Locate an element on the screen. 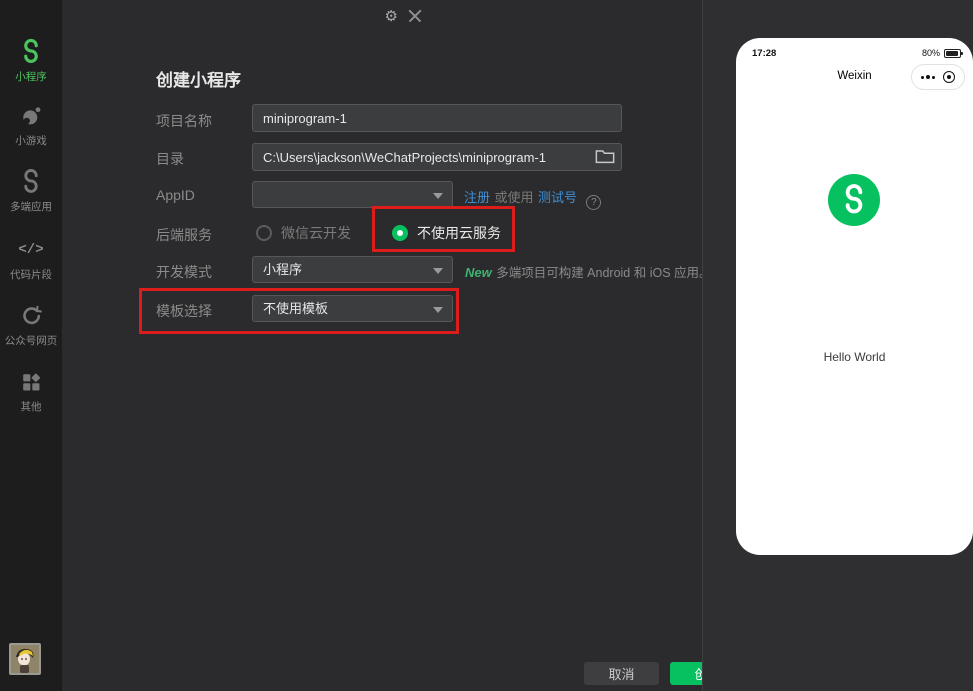 This screenshot has width=973, height=691. appid-dropdown is located at coordinates (352, 194).